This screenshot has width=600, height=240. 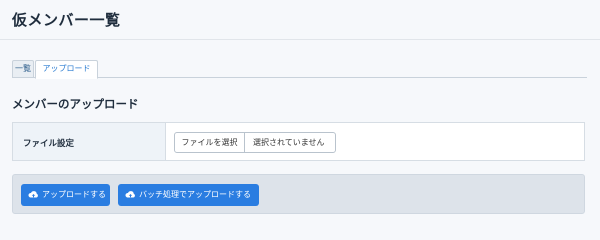 What do you see at coordinates (210, 142) in the screenshot?
I see `choose-file-button: ファイルを選択` at bounding box center [210, 142].